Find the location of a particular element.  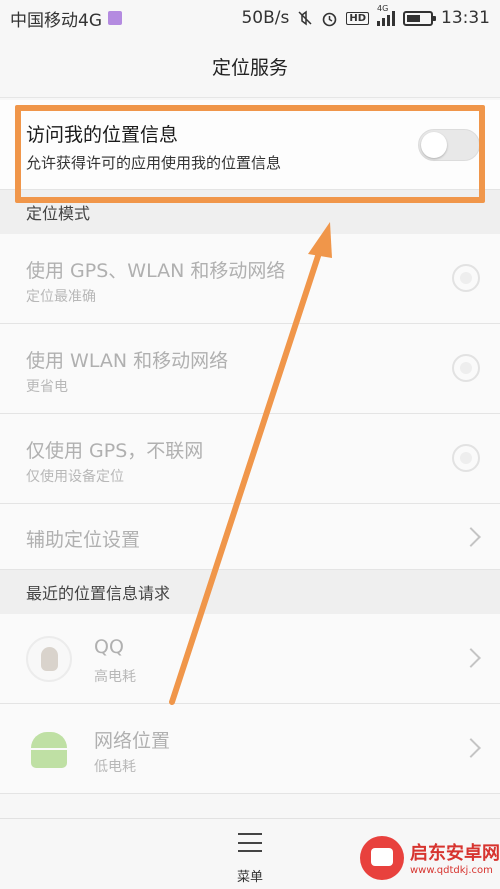

recent-app-network-location: 网络位置 低电耗 is located at coordinates (250, 749).